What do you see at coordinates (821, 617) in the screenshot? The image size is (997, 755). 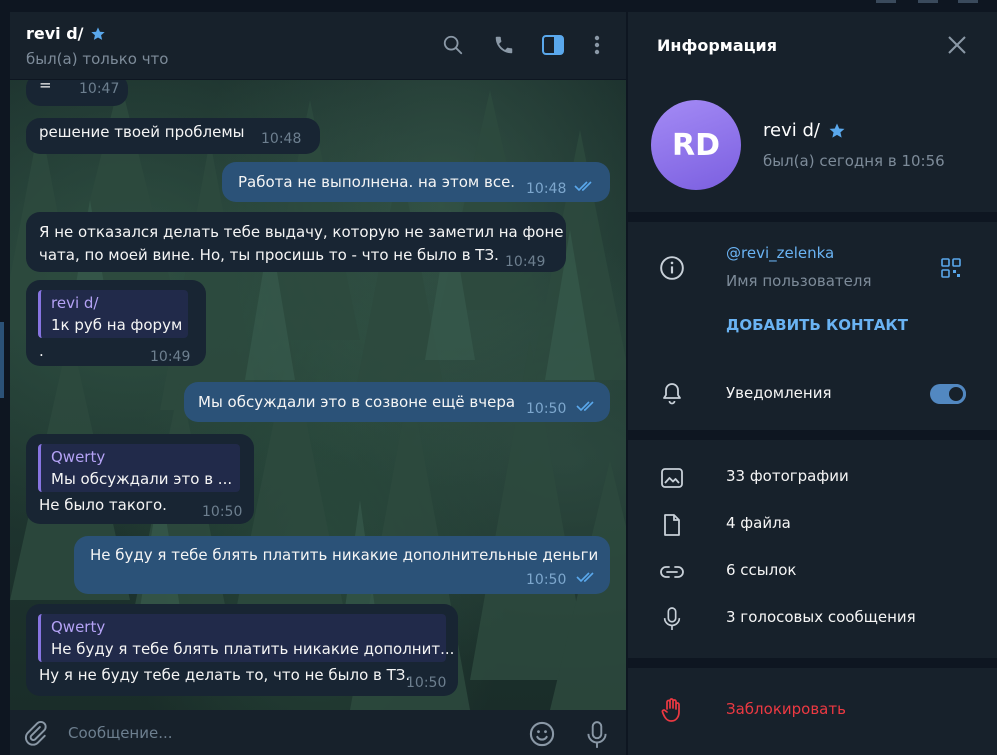 I see `media-label: 3 голосовых сообщения` at bounding box center [821, 617].